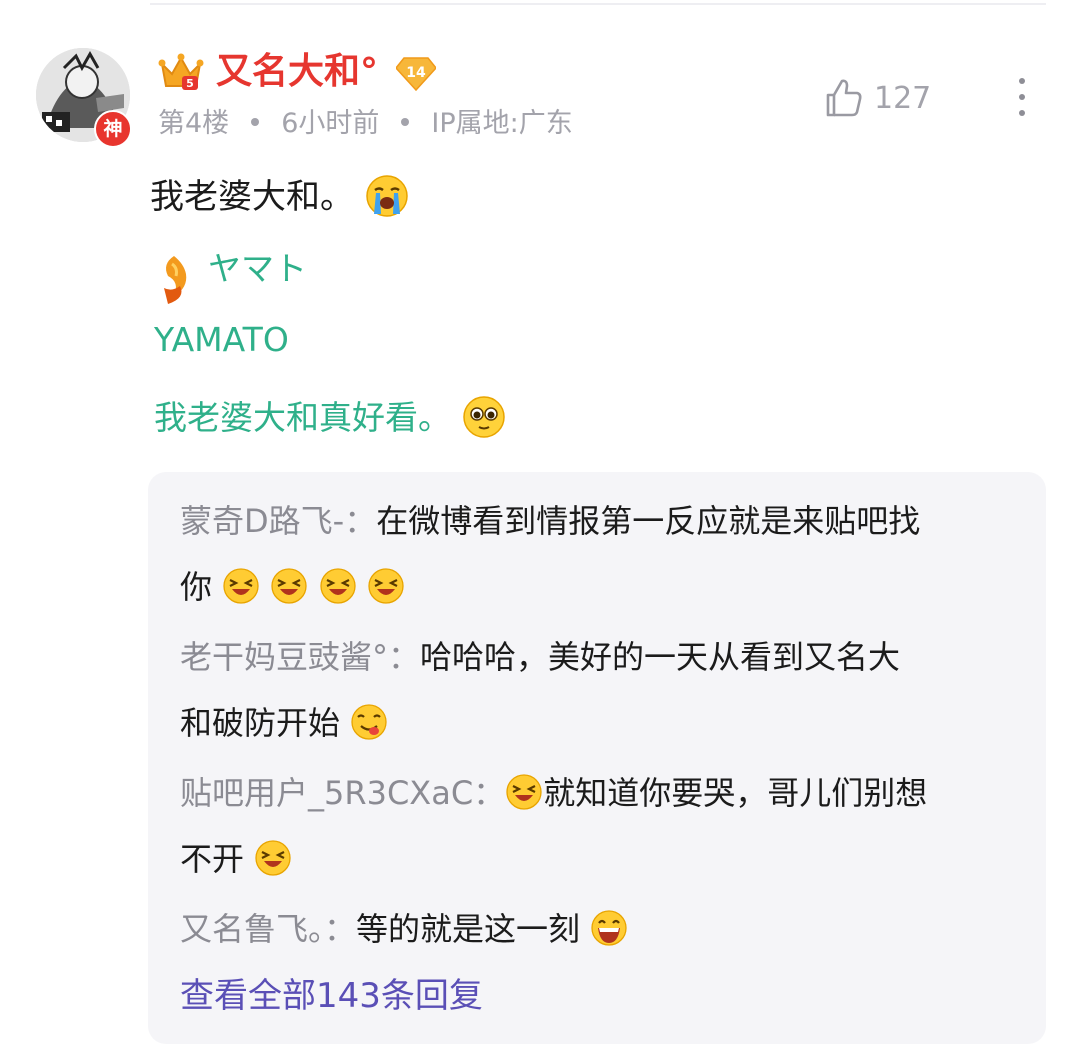 This screenshot has width=1080, height=1048. What do you see at coordinates (302, 417) in the screenshot?
I see `green-text-content: 我老婆大和真好看。` at bounding box center [302, 417].